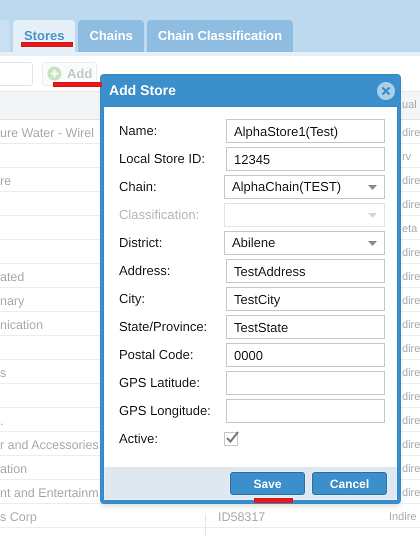  What do you see at coordinates (386, 91) in the screenshot?
I see `close-icon` at bounding box center [386, 91].